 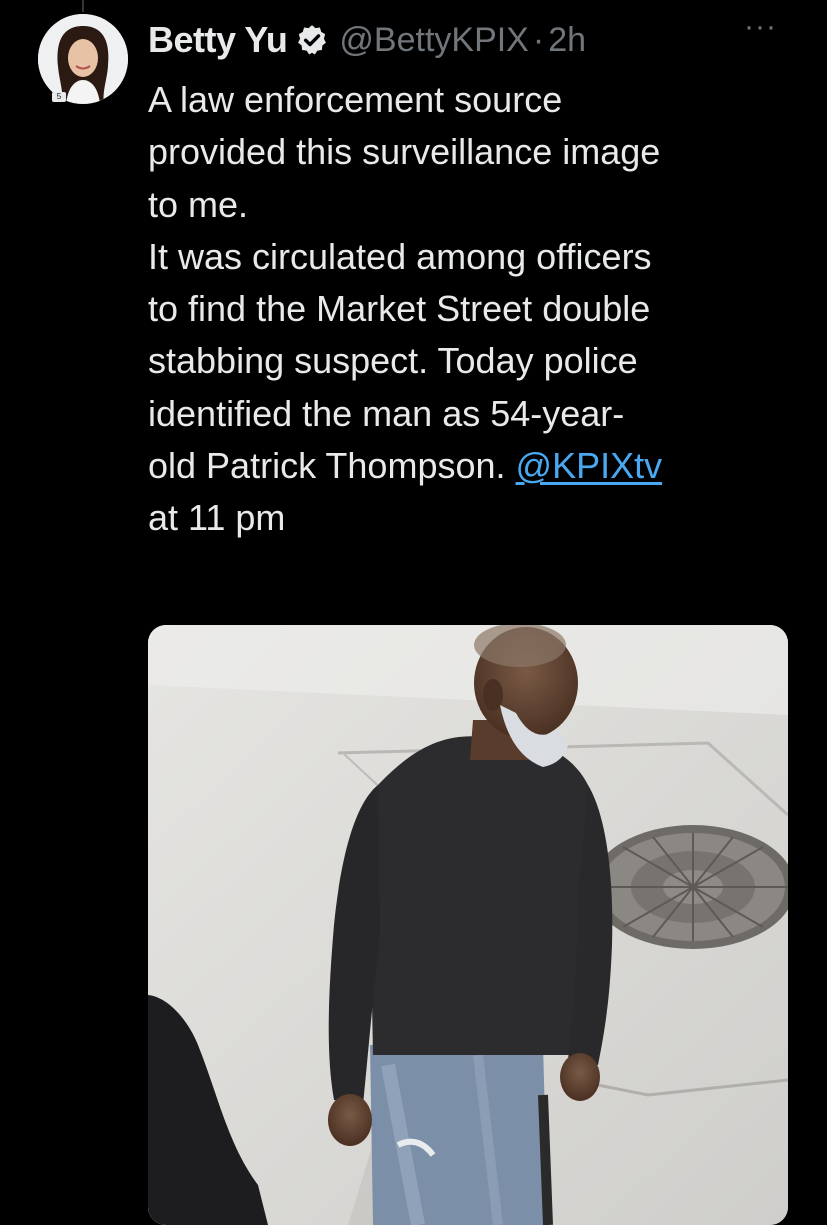 What do you see at coordinates (567, 40) in the screenshot?
I see `tweet-timestamp: 2h` at bounding box center [567, 40].